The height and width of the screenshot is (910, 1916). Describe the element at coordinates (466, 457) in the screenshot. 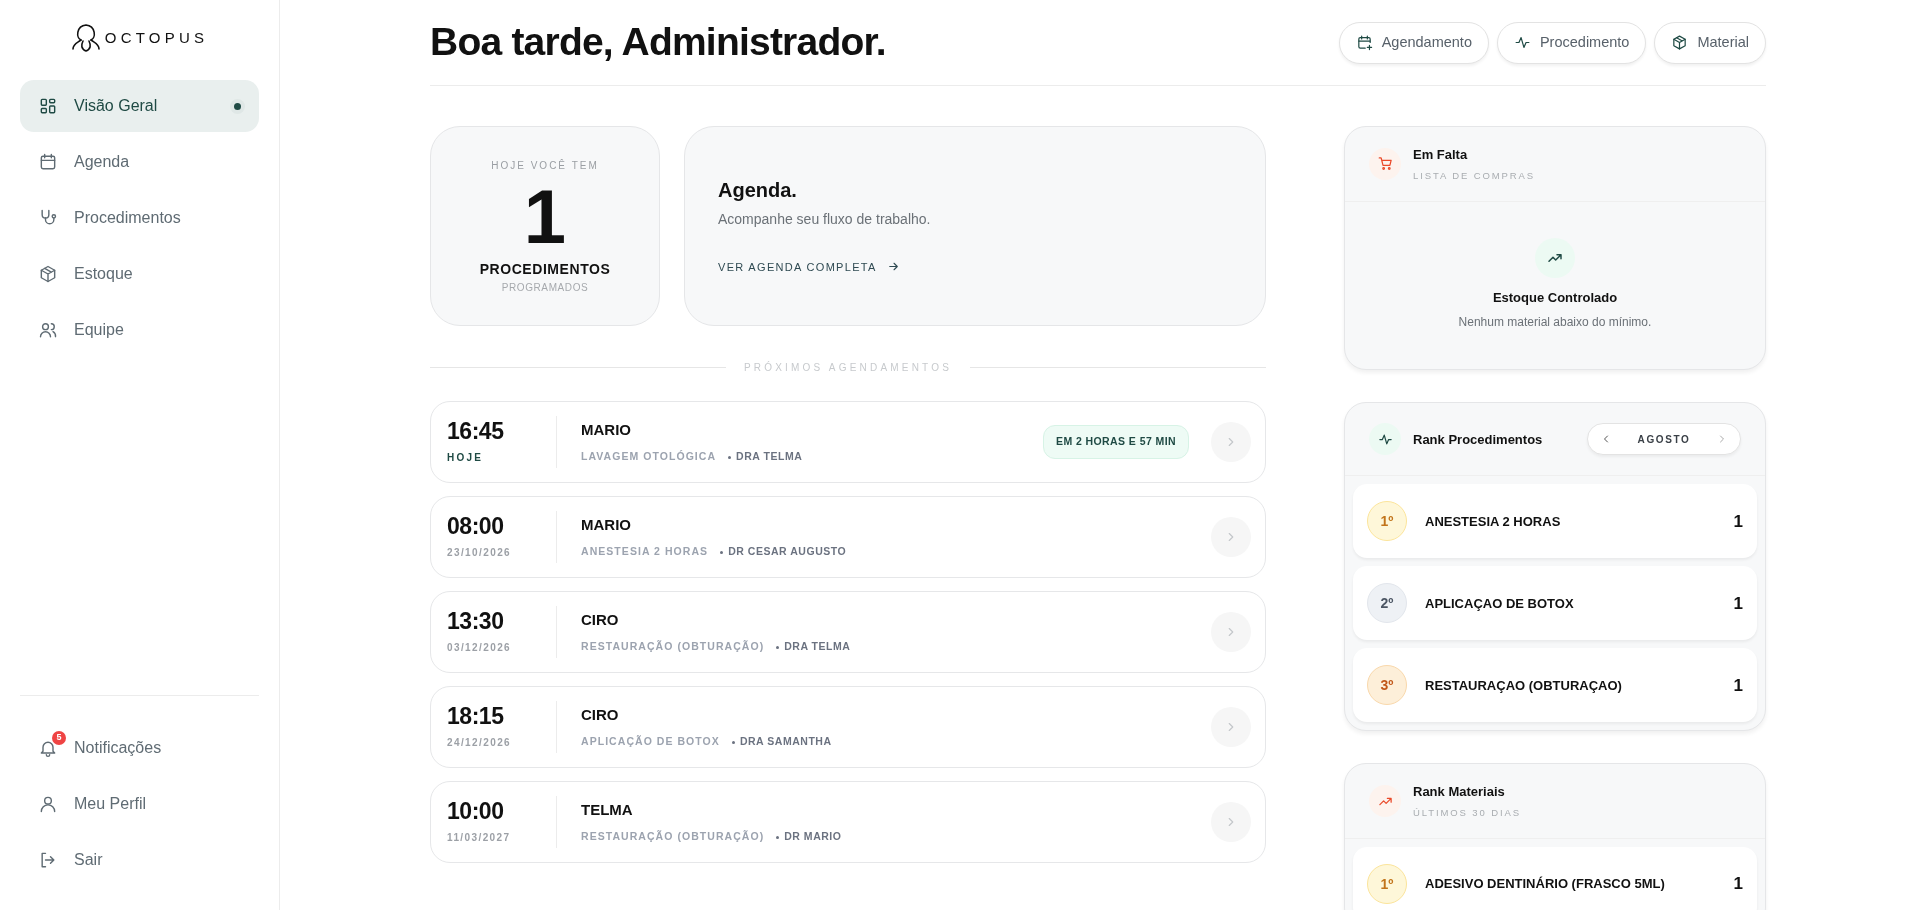

I see `appointment-date: HOJE` at that location.